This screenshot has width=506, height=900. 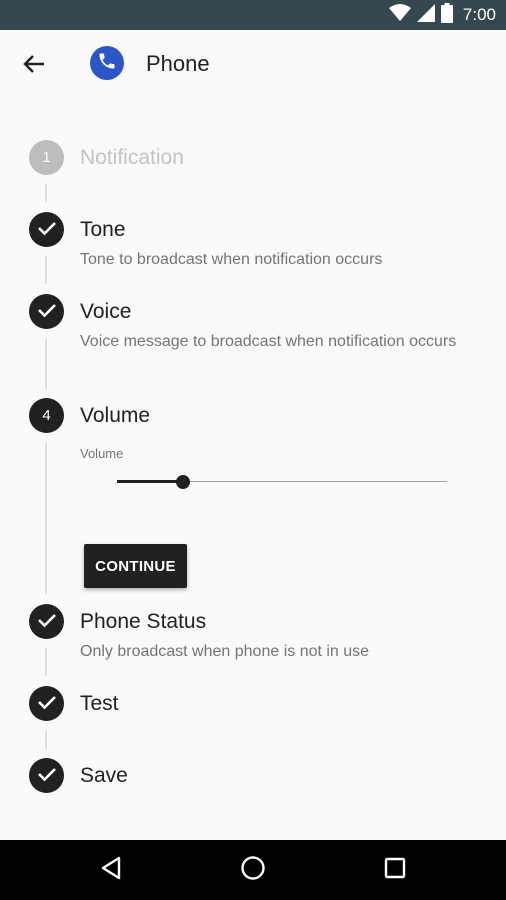 What do you see at coordinates (253, 15) in the screenshot?
I see `status-bar: 7:00` at bounding box center [253, 15].